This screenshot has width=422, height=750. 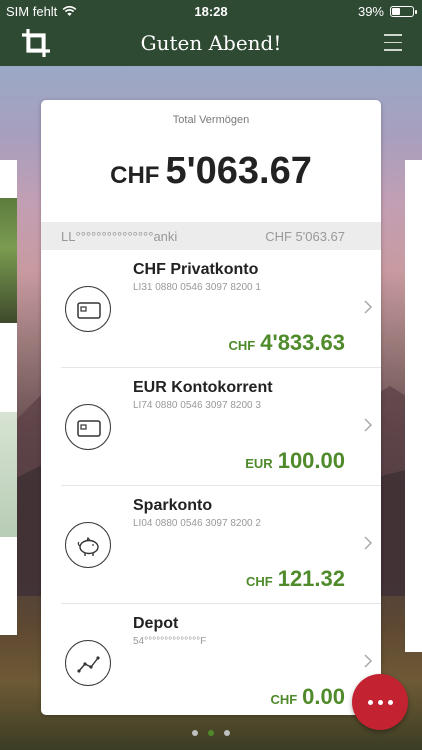 What do you see at coordinates (8, 260) in the screenshot?
I see `previous-card-image` at bounding box center [8, 260].